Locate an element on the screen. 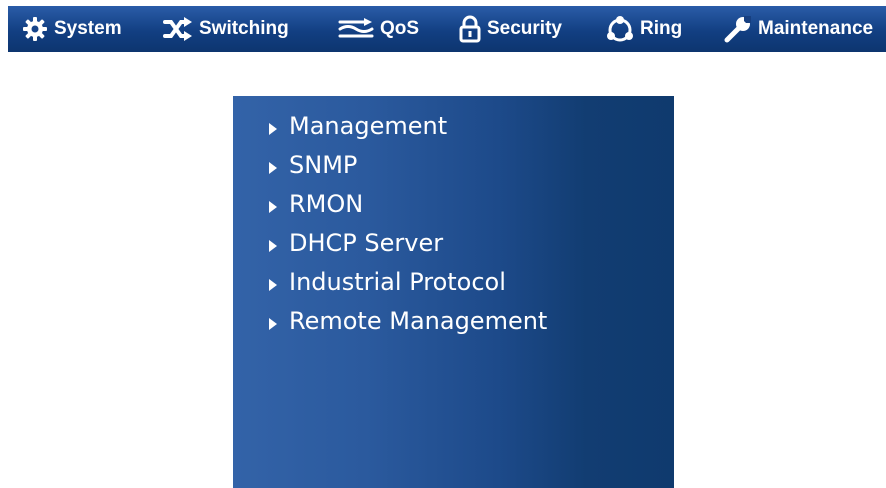 The image size is (886, 488). nav-switching: Switching is located at coordinates (226, 29).